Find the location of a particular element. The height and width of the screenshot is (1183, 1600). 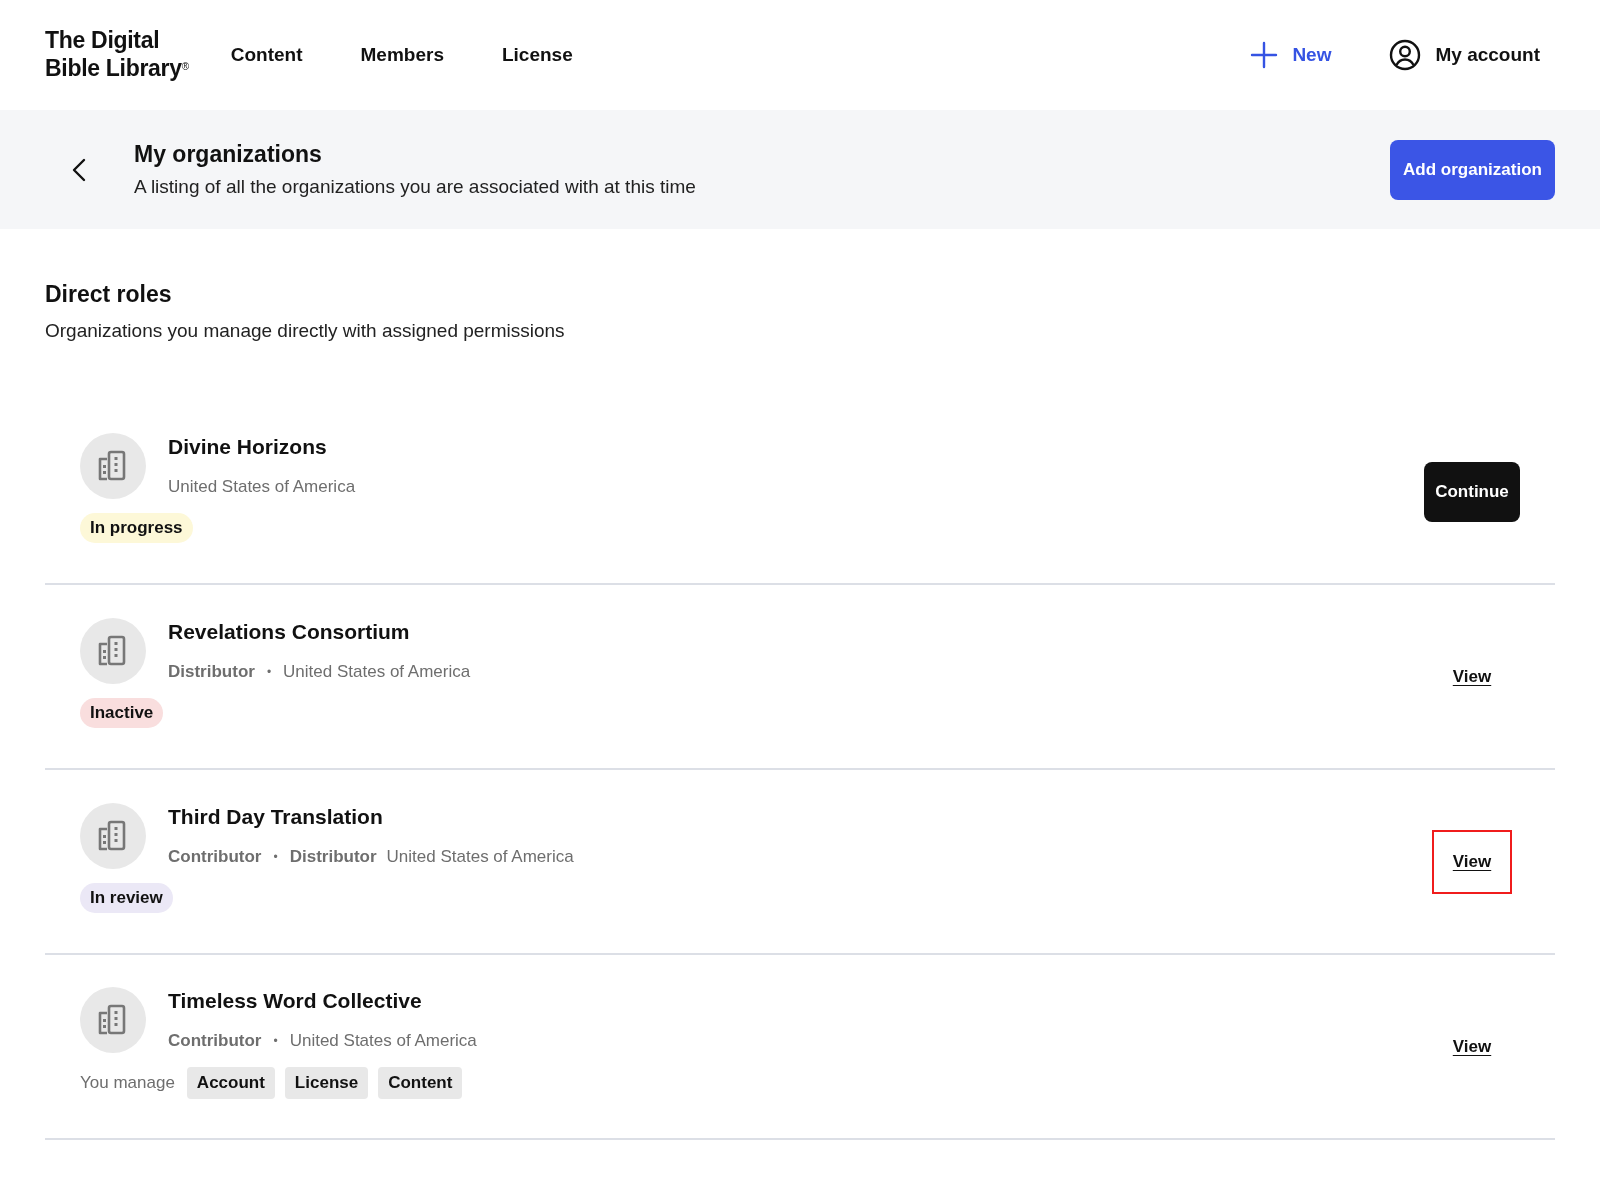

chevron-left-icon is located at coordinates (79, 169).